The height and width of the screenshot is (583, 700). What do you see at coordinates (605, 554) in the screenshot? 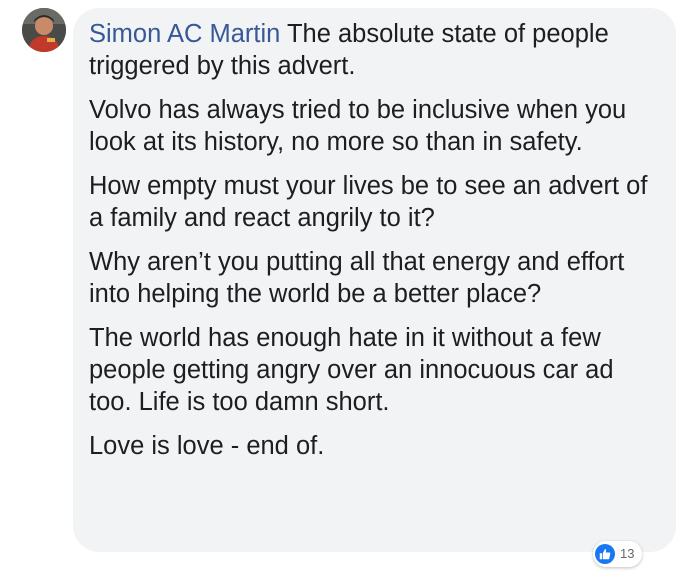
I see `like-icon` at bounding box center [605, 554].